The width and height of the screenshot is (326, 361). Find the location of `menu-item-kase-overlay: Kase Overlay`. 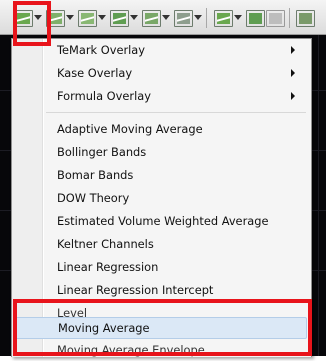

menu-item-kase-overlay: Kase Overlay is located at coordinates (161, 73).